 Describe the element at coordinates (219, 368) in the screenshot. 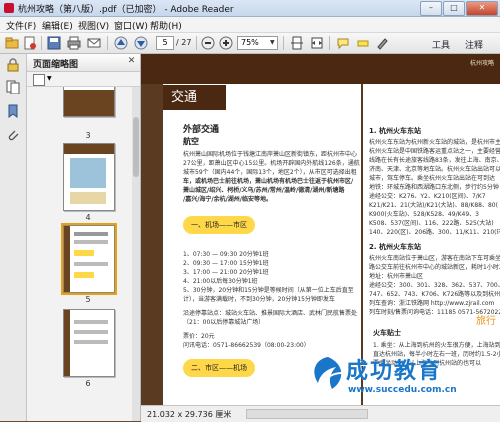

I see `route-pill-city-airport: 二、市区——机场` at that location.